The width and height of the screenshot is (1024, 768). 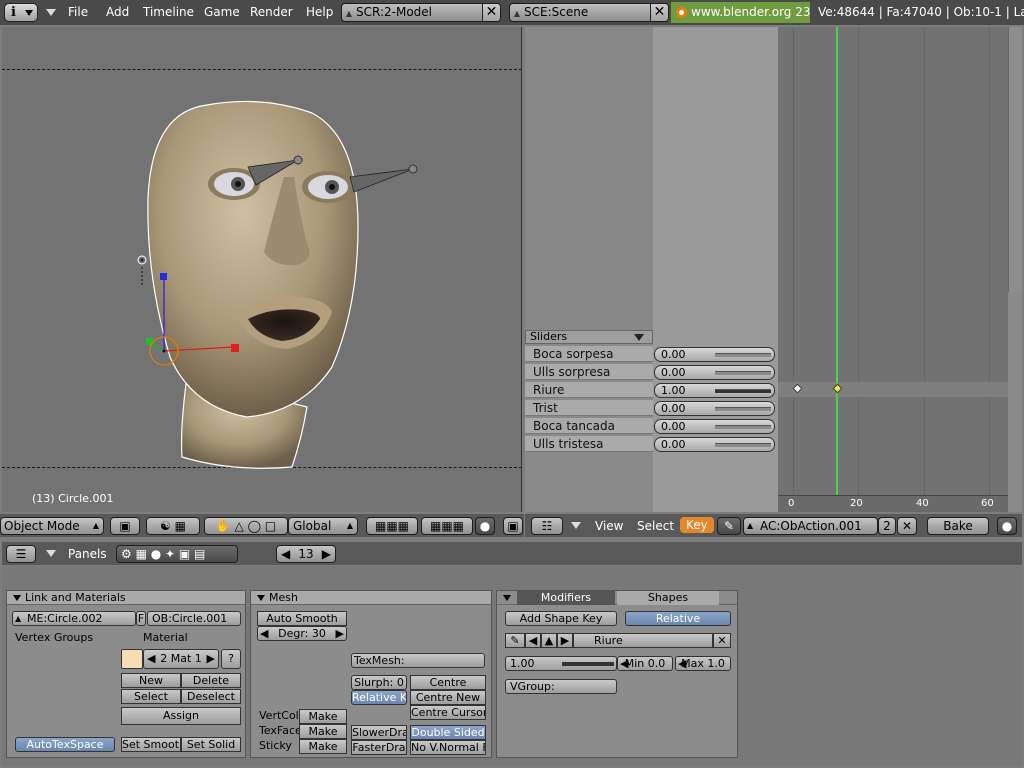 I want to click on shape-key-label: Boca tancada, so click(x=589, y=426).